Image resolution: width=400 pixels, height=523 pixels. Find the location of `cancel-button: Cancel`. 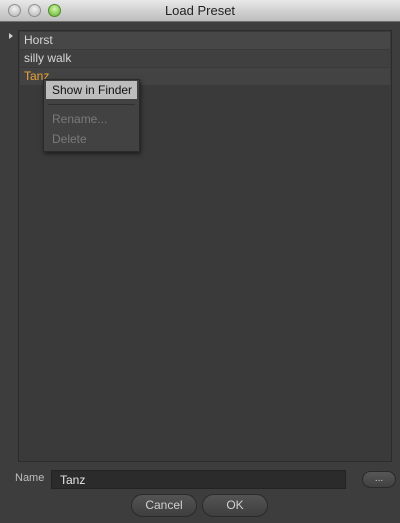

cancel-button: Cancel is located at coordinates (164, 505).